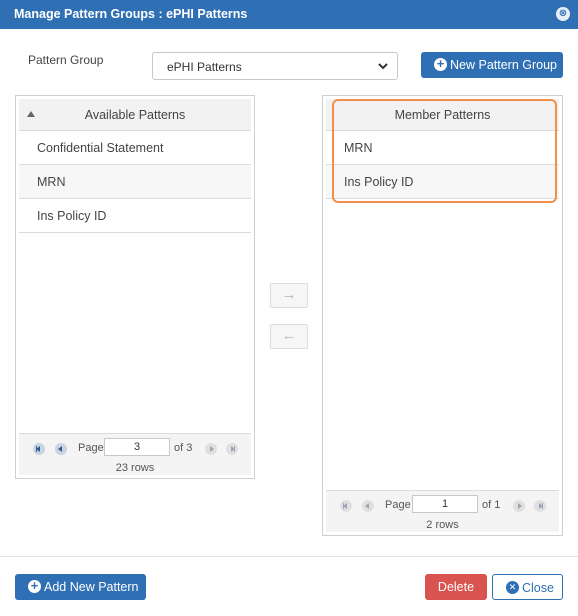 This screenshot has height=616, width=578. I want to click on new-pattern-group-label: New Pattern Group, so click(503, 65).